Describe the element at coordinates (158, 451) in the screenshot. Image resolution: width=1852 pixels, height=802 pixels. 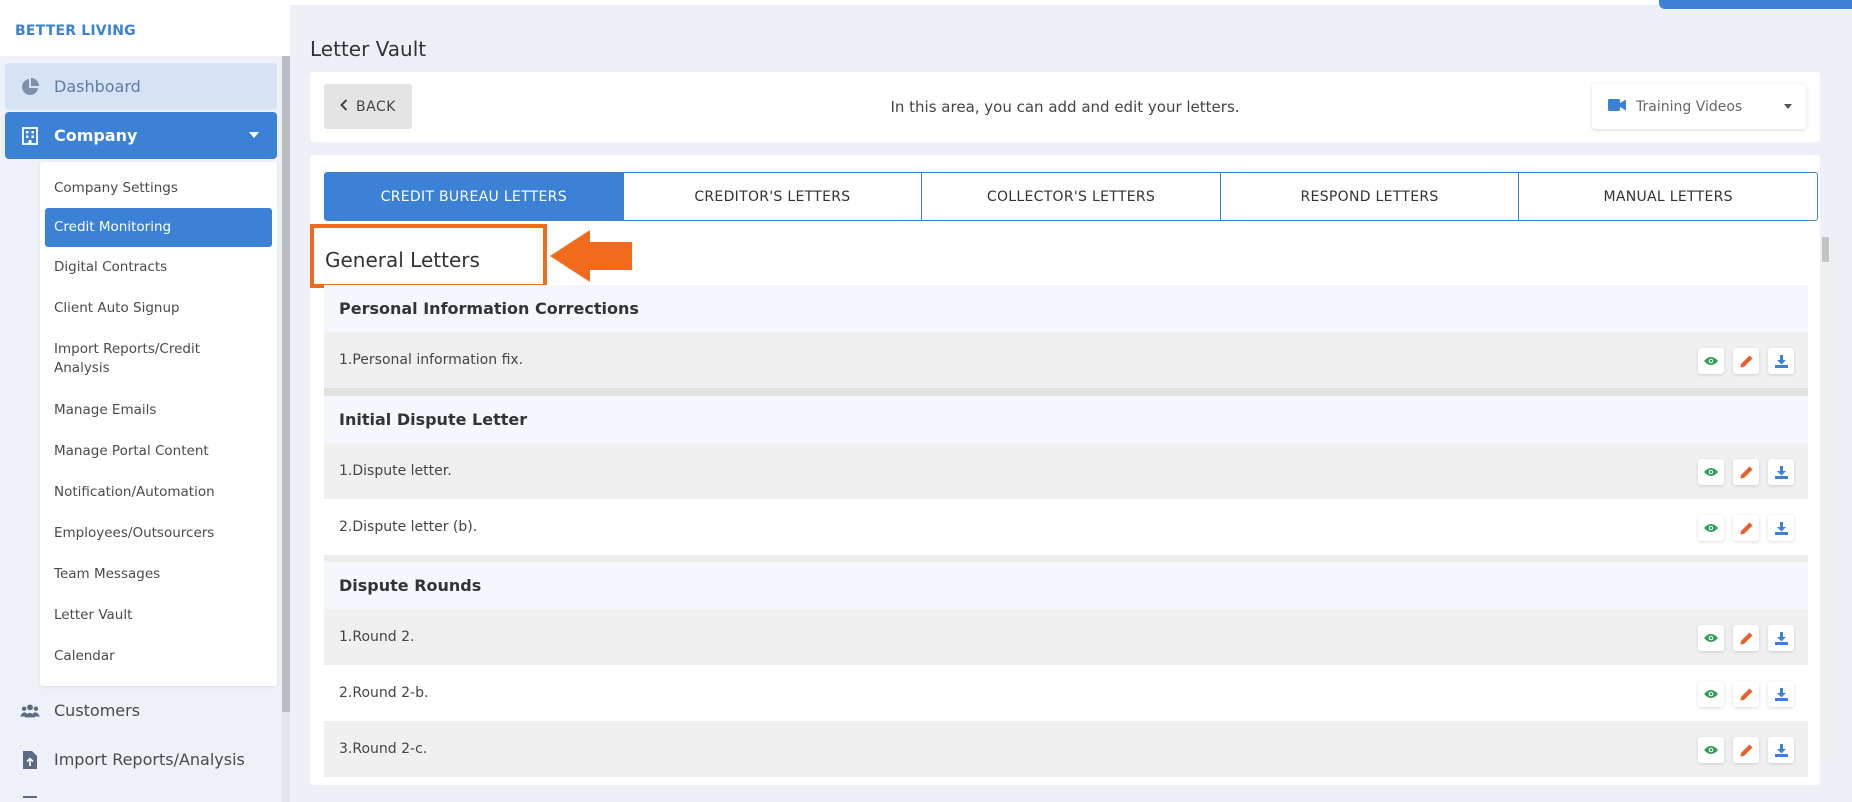
I see `submenu-item-manage-portal-content: Manage Portal Content` at that location.